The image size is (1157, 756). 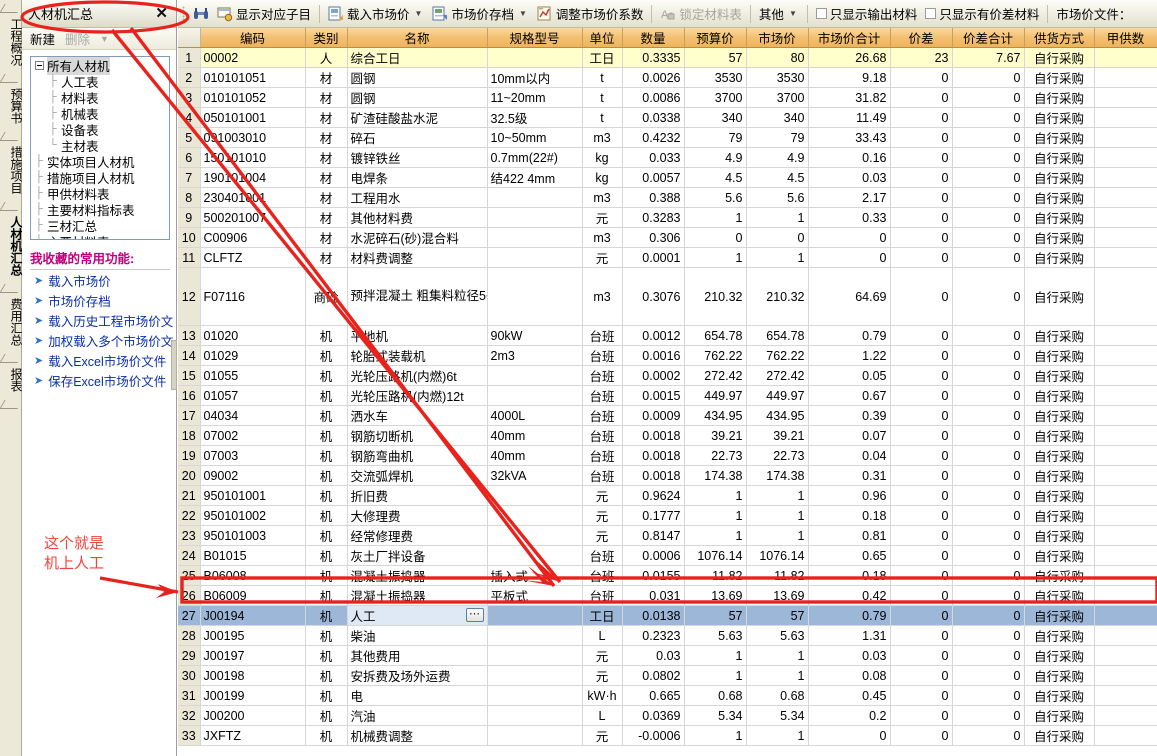 I want to click on cell-code: 230401001, so click(x=253, y=197).